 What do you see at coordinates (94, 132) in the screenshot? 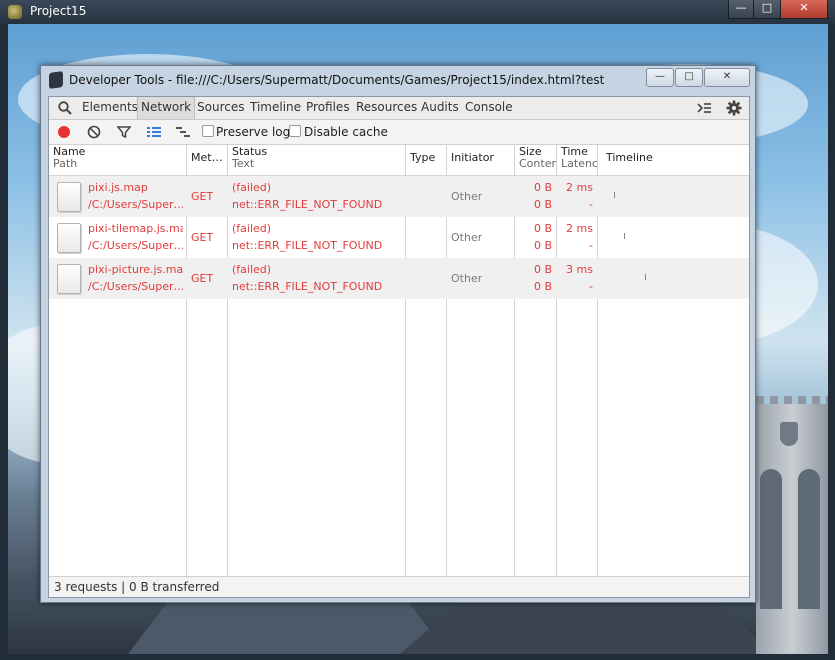
I see `clear-icon` at bounding box center [94, 132].